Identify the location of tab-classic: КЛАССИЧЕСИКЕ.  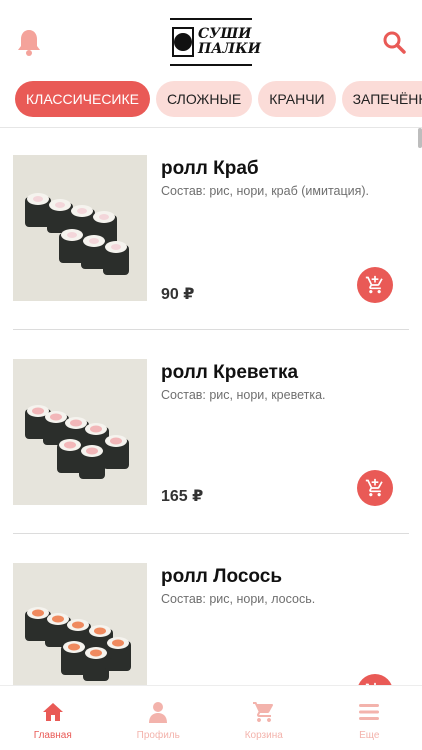
(82, 99).